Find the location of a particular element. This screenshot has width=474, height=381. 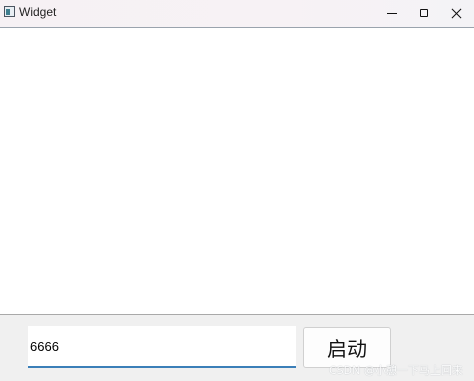

window-title: Widget is located at coordinates (38, 12).